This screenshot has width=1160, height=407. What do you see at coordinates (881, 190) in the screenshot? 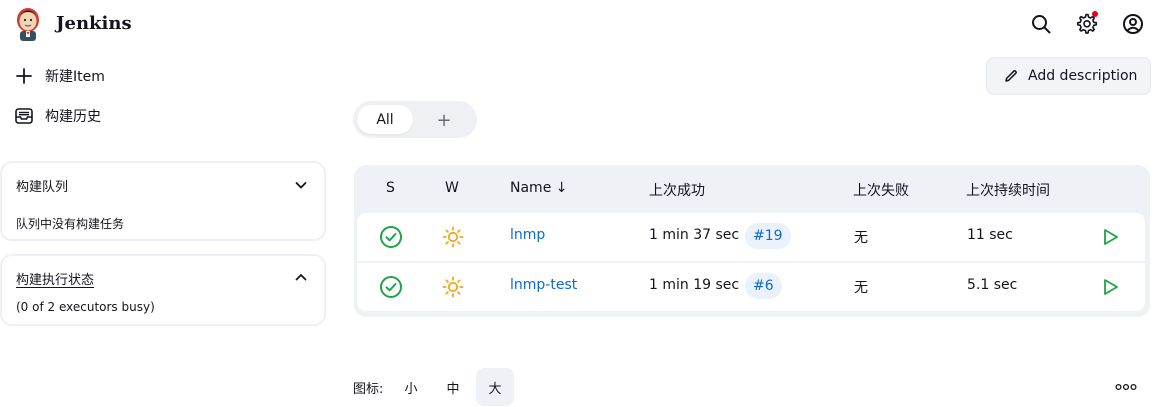
I see `column-last-failure: 上次失败` at bounding box center [881, 190].